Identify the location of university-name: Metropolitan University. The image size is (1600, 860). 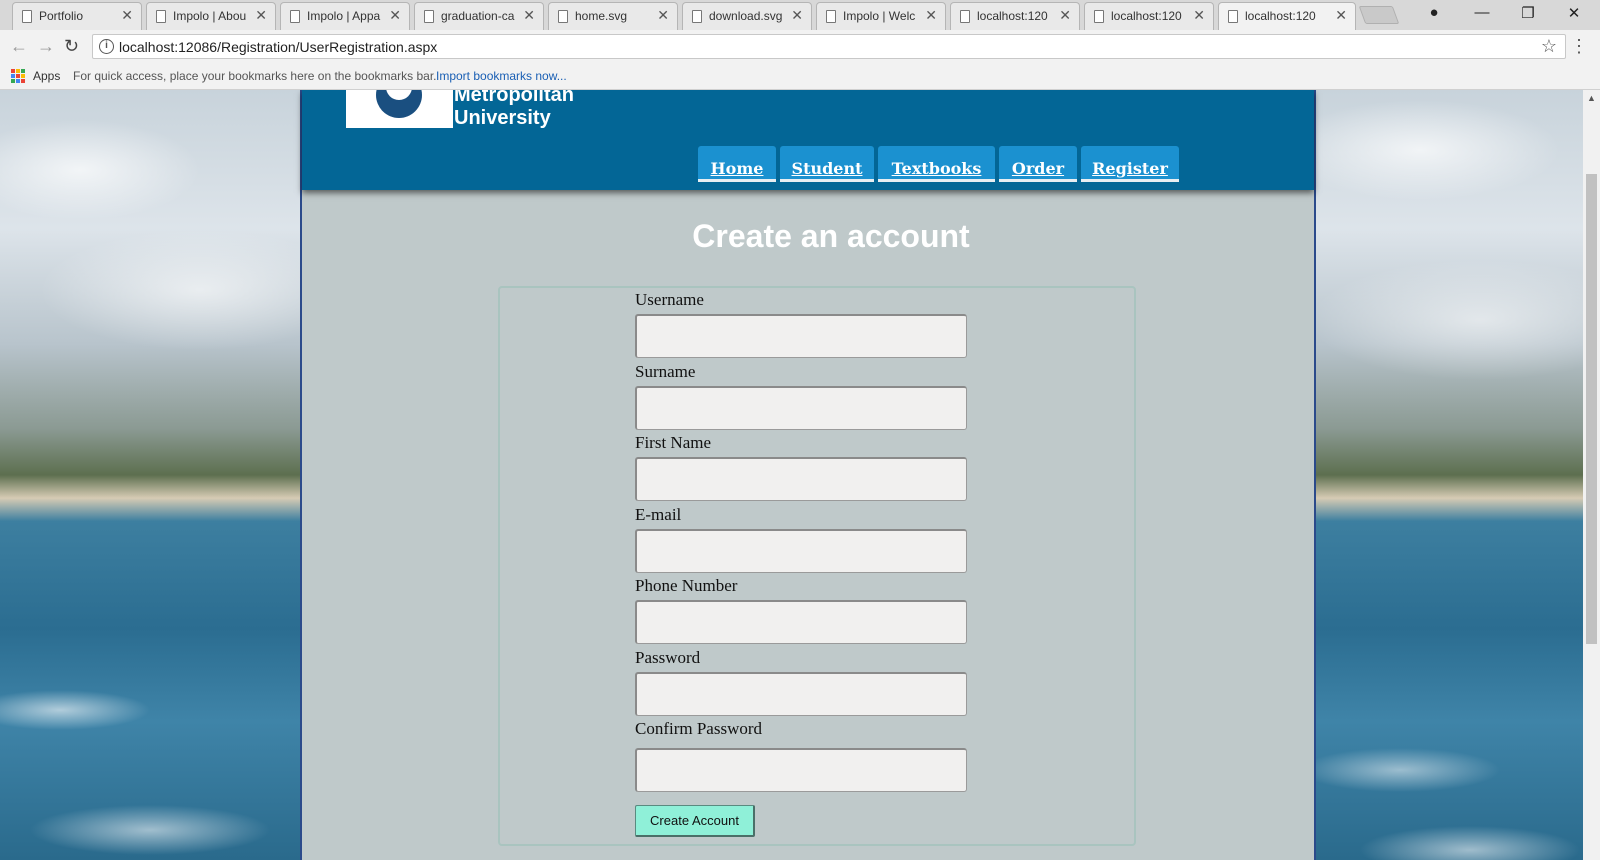
(514, 110).